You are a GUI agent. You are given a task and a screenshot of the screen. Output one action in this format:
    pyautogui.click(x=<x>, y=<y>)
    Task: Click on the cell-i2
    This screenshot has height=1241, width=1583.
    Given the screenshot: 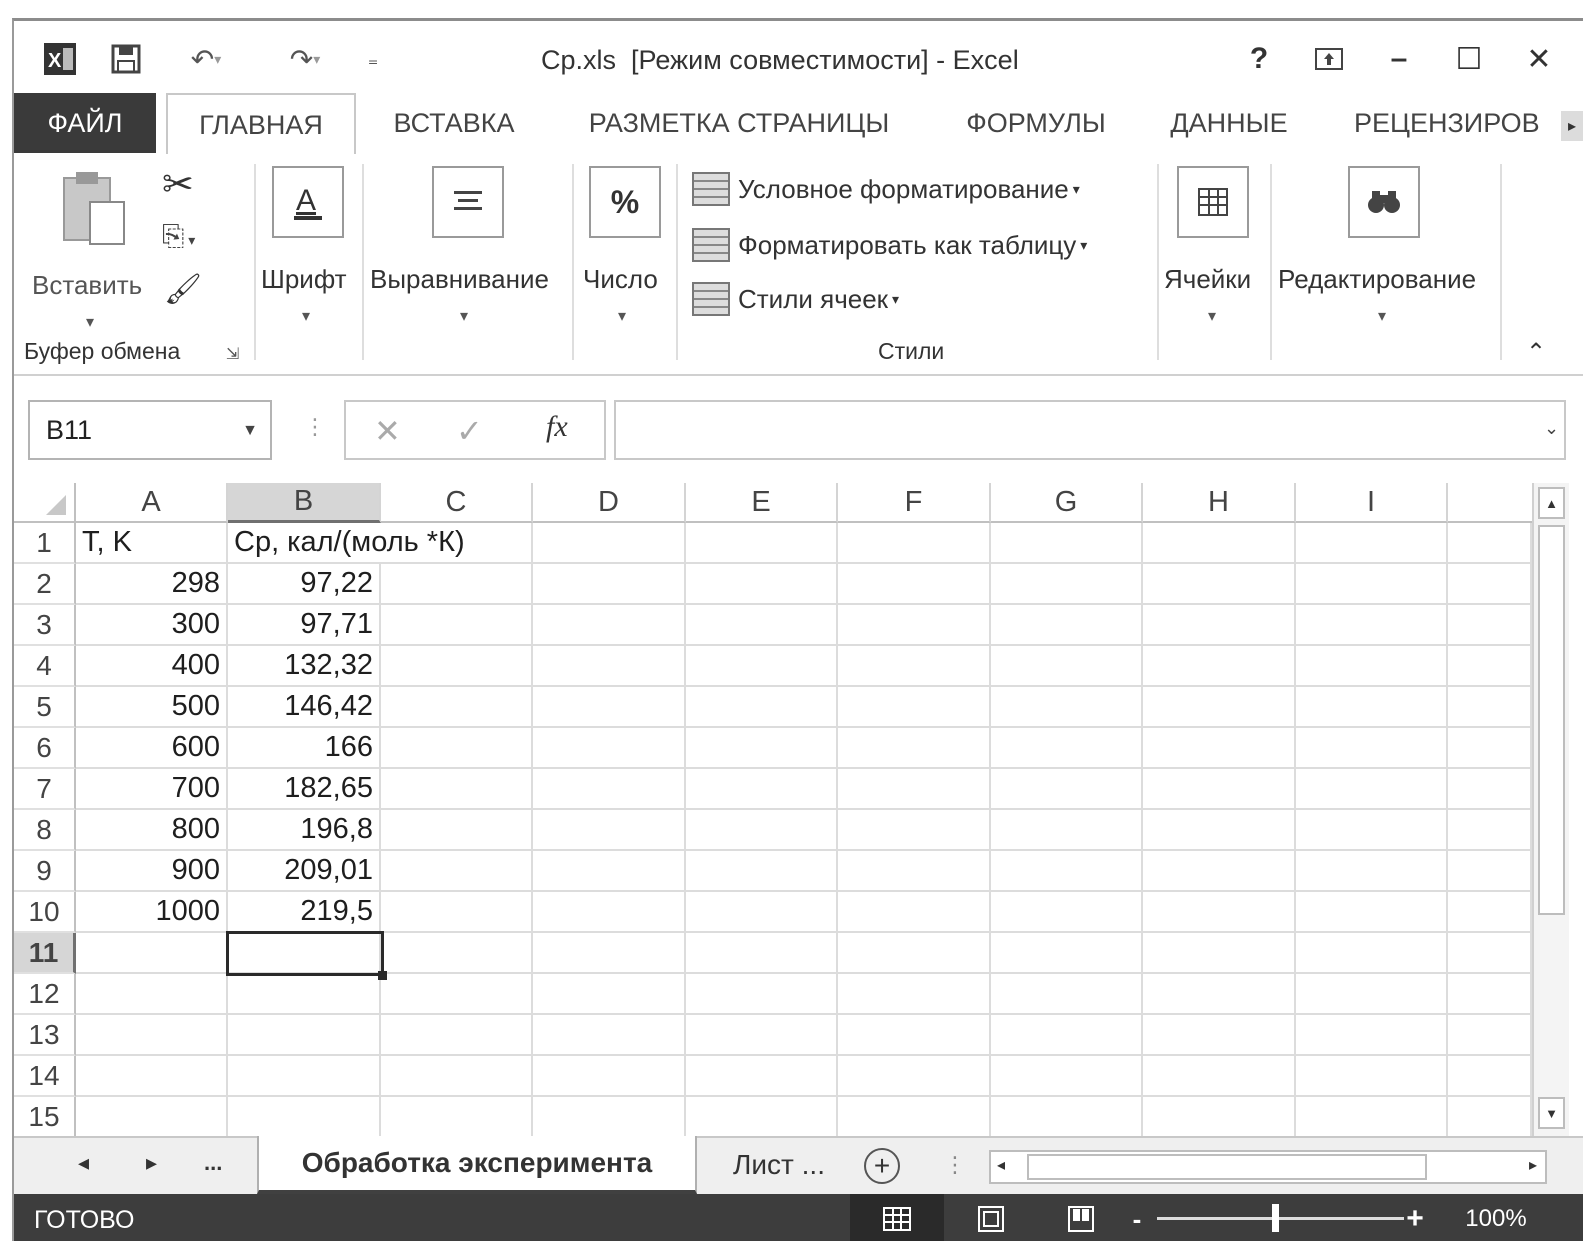 What is the action you would take?
    pyautogui.click(x=1372, y=584)
    